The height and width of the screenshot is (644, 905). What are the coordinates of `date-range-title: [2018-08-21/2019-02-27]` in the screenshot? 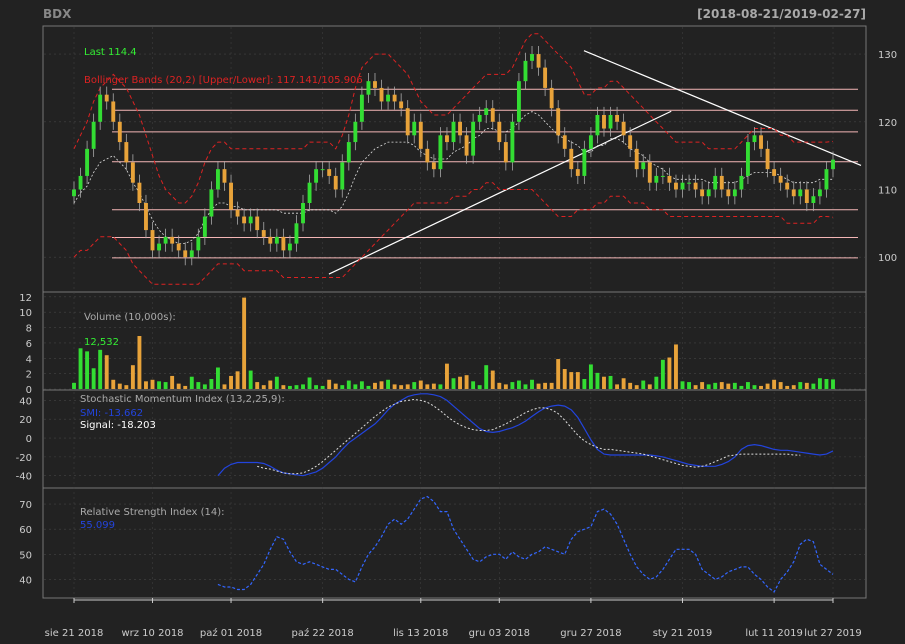 It's located at (781, 14).